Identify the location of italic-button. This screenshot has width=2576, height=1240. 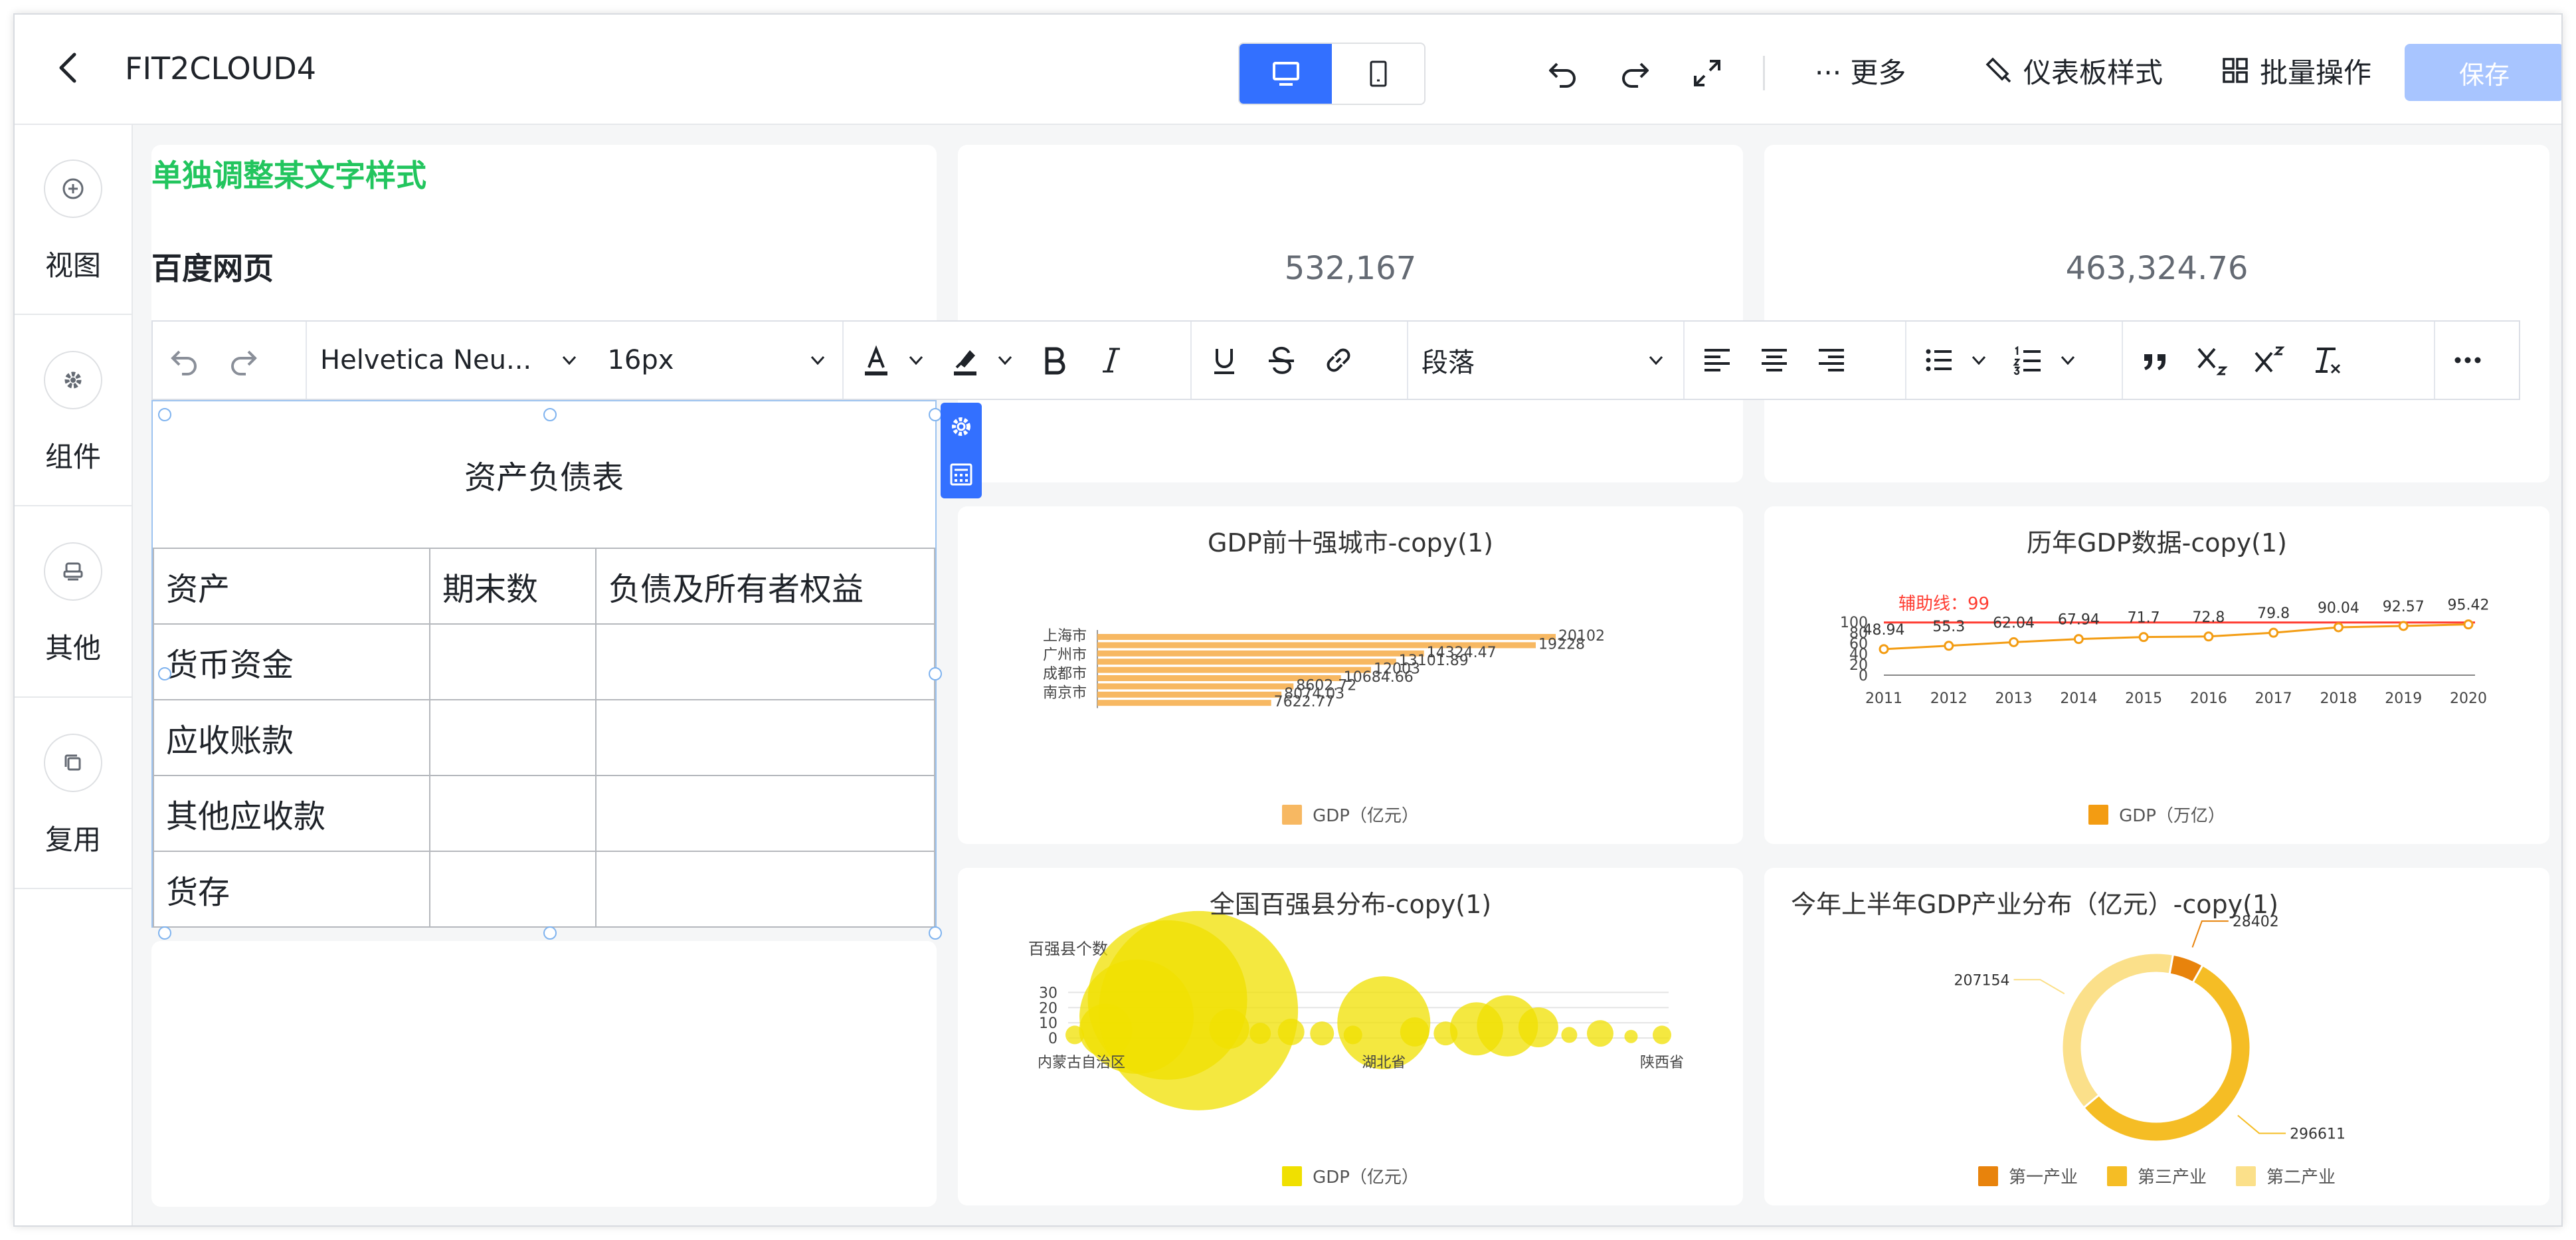
(1111, 360).